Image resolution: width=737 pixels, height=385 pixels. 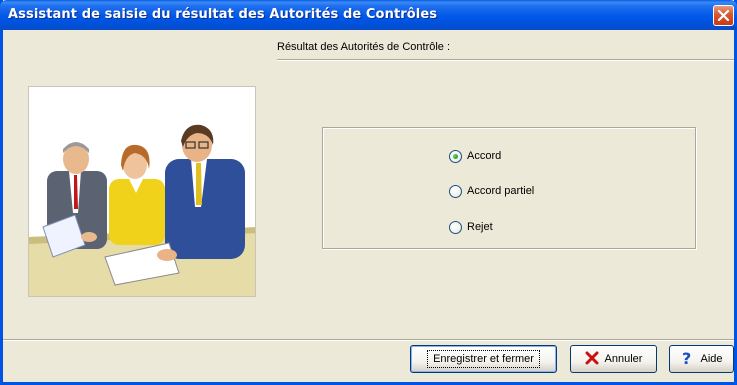 What do you see at coordinates (623, 359) in the screenshot?
I see `cancel-label: Annuler` at bounding box center [623, 359].